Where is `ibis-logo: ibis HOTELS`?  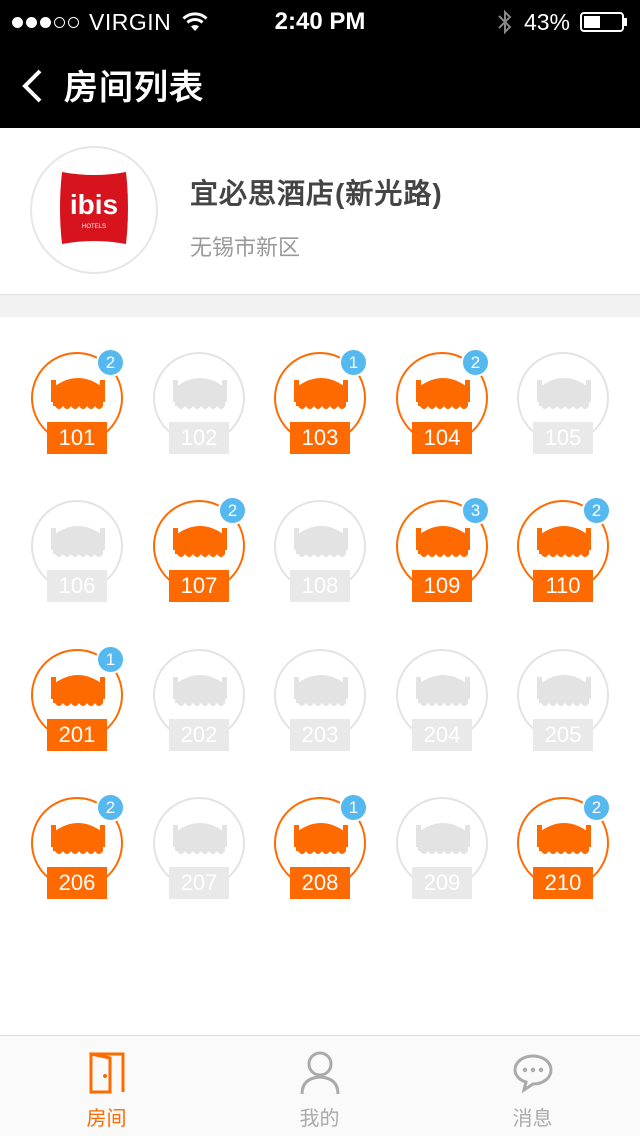
ibis-logo: ibis HOTELS is located at coordinates (94, 208).